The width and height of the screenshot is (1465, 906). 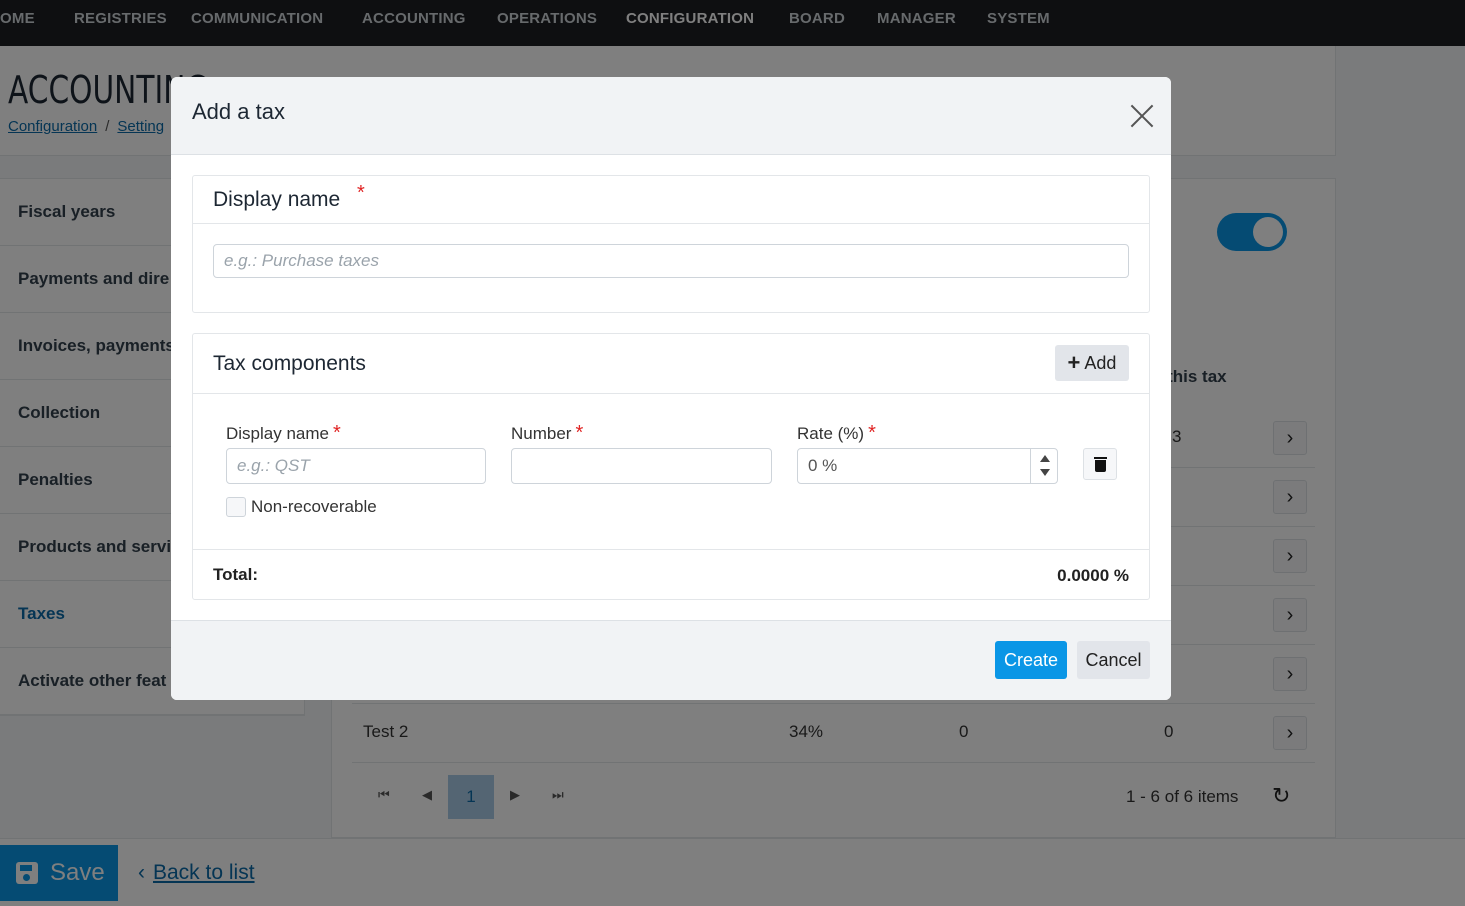 I want to click on add-component-button: + Add, so click(x=1092, y=363).